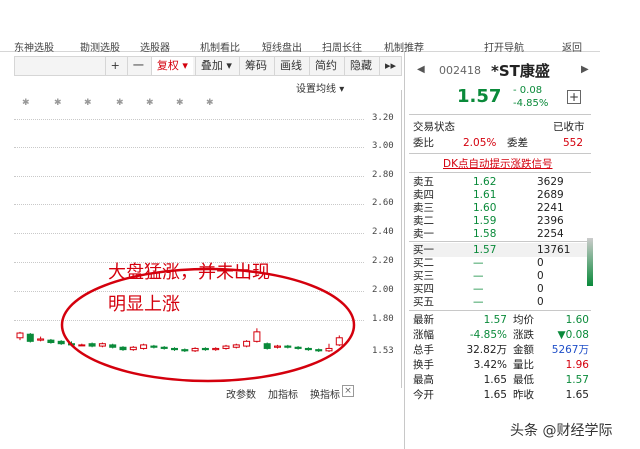 Image resolution: width=640 pixels, height=449 pixels. I want to click on status-label: 交易状态, so click(434, 127).